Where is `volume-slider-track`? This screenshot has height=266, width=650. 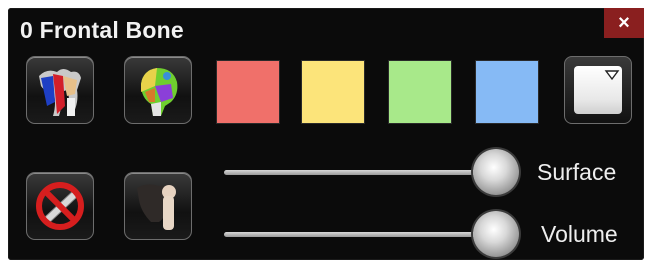 volume-slider-track is located at coordinates (359, 234).